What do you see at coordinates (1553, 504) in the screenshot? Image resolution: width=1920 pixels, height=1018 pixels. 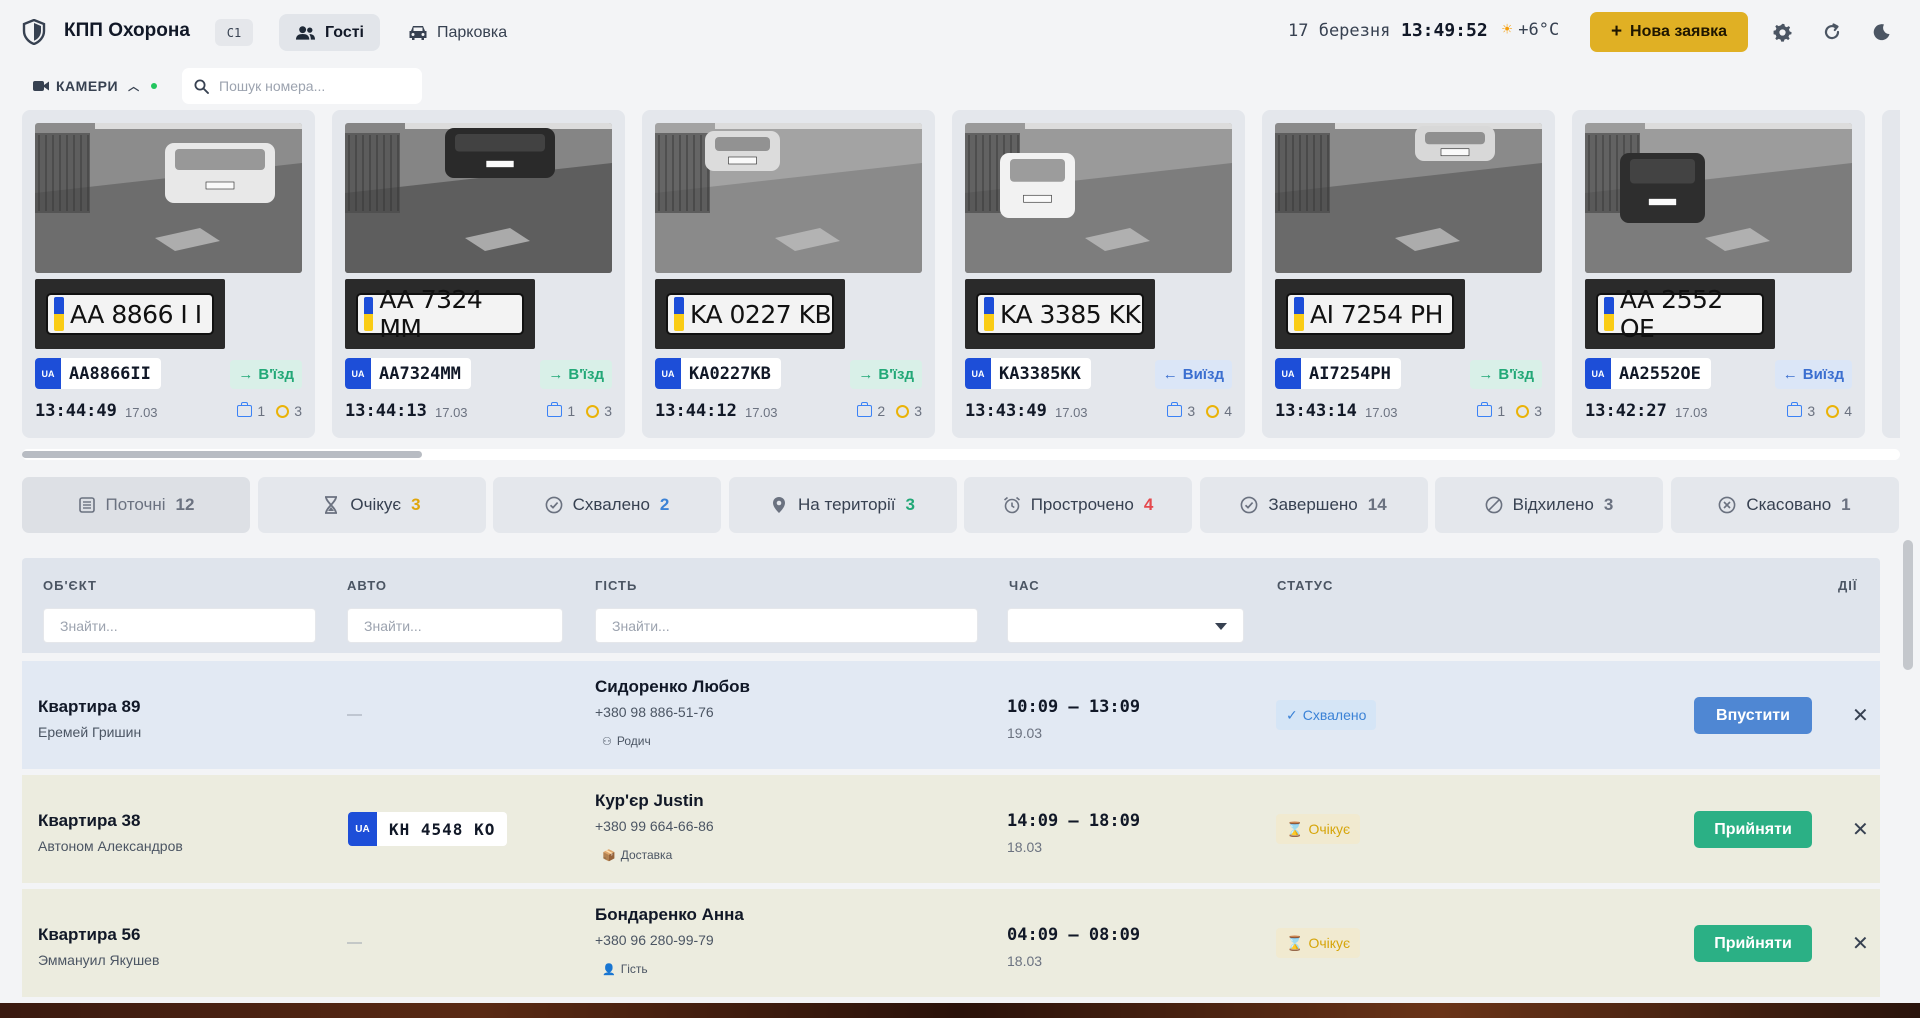 I see `filter-tab-label: Відхилено` at bounding box center [1553, 504].